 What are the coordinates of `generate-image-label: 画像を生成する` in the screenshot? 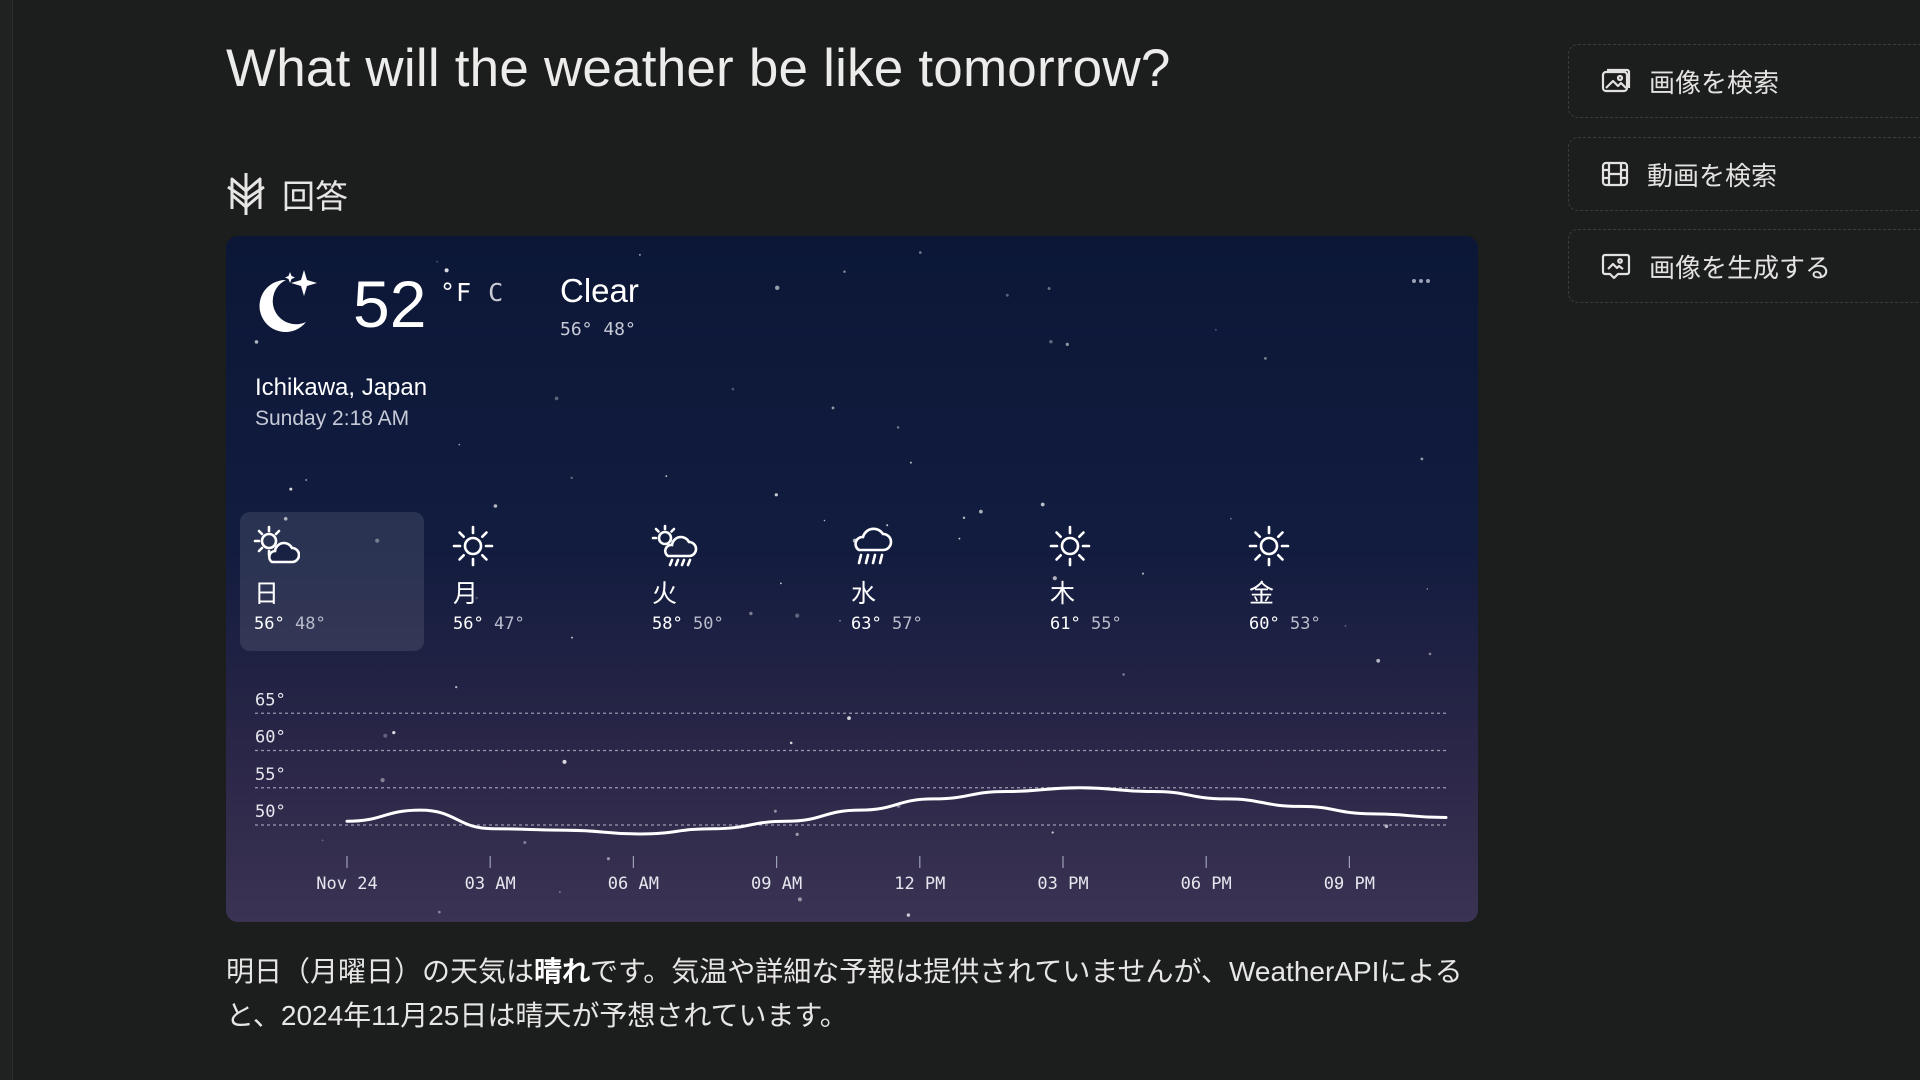 It's located at (1740, 267).